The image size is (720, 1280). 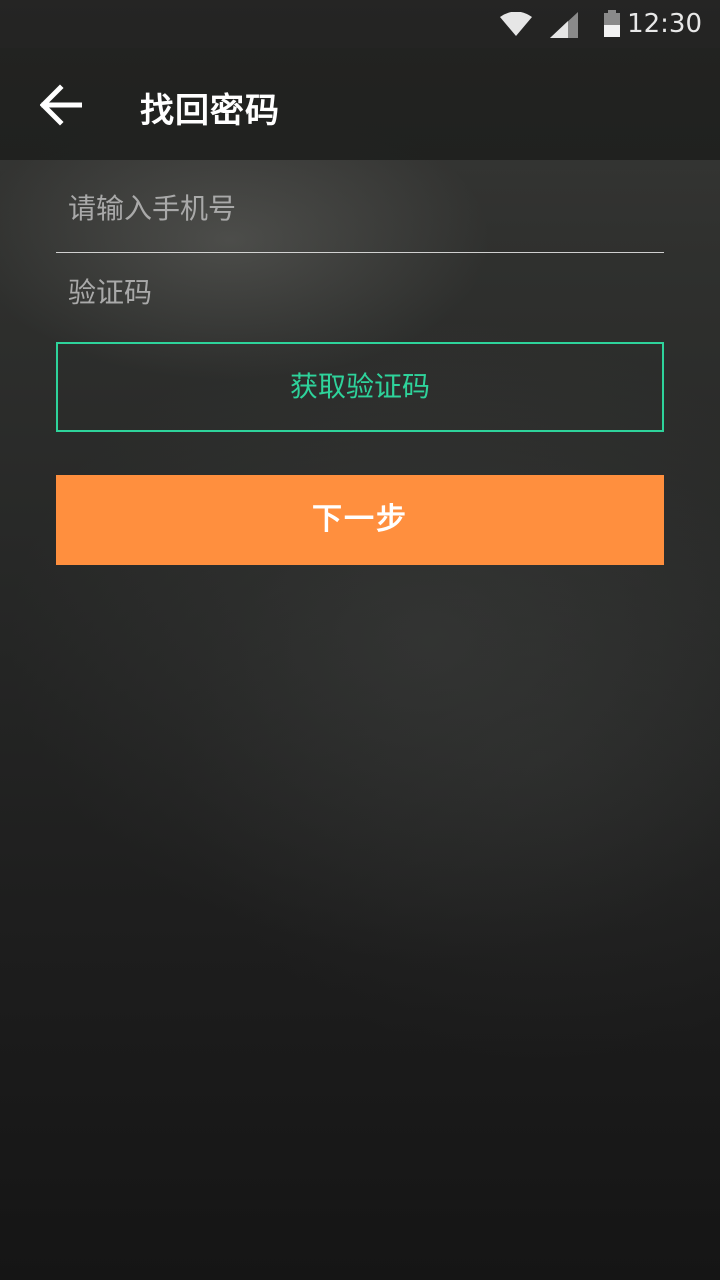 I want to click on wifi-icon, so click(x=516, y=25).